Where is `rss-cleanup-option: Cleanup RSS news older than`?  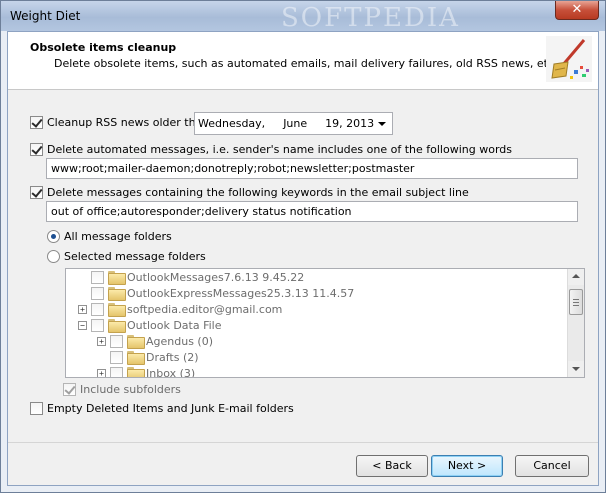 rss-cleanup-option: Cleanup RSS news older than is located at coordinates (119, 122).